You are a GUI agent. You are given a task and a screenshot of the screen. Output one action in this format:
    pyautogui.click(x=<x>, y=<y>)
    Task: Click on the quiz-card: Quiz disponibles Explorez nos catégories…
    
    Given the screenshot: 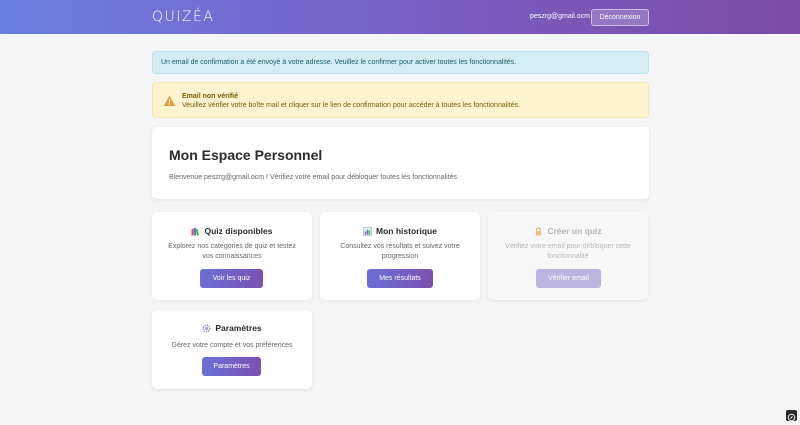 What is the action you would take?
    pyautogui.click(x=232, y=256)
    